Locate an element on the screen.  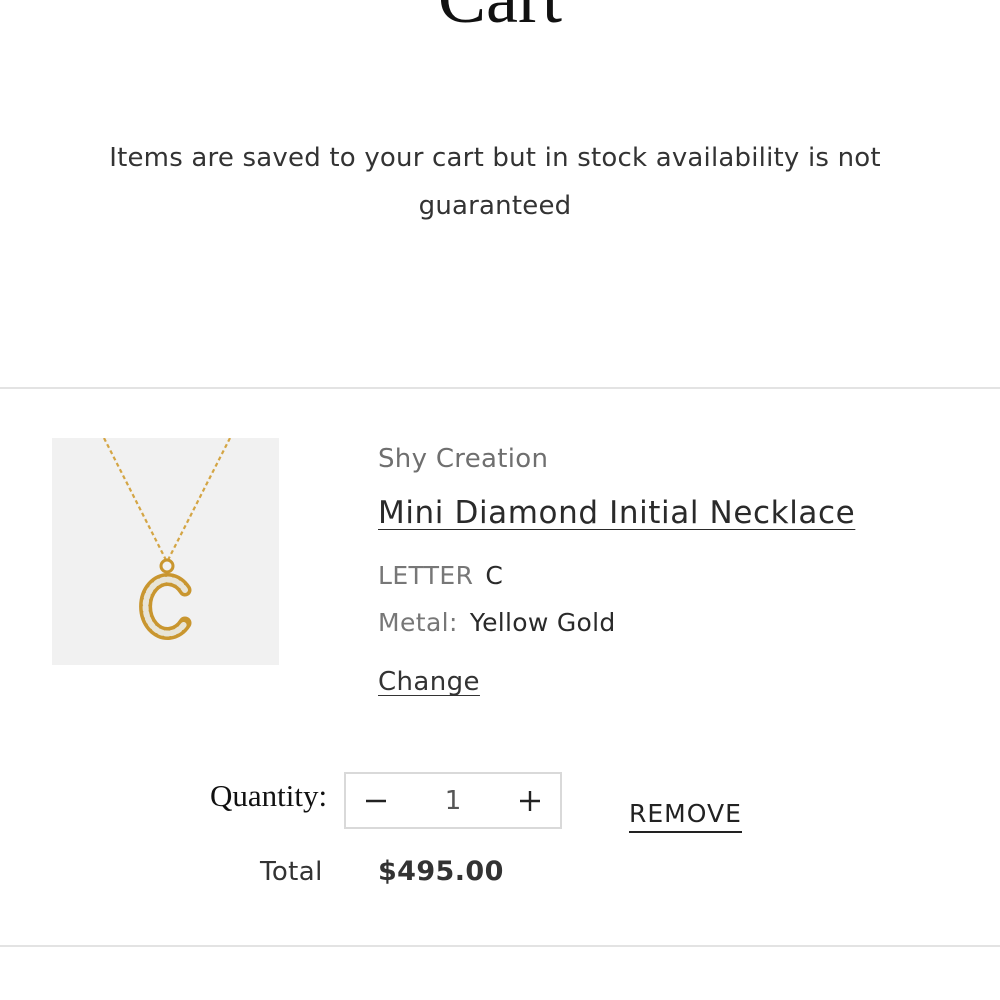
option-metal-name: Metal: is located at coordinates (418, 622).